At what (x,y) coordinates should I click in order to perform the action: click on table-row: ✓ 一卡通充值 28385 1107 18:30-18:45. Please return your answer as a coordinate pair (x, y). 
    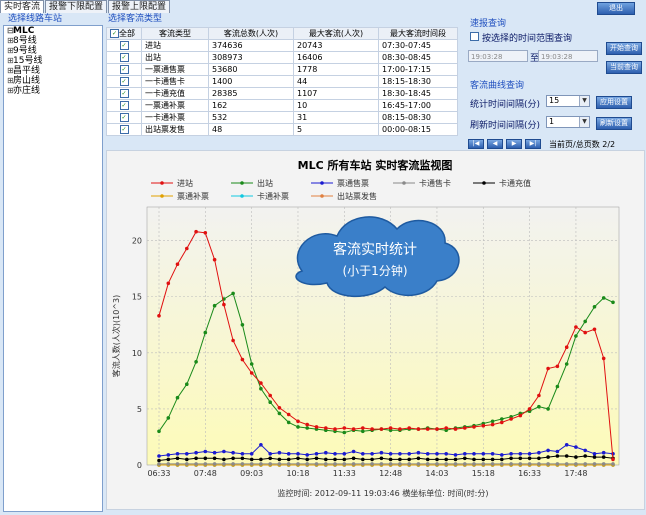
    Looking at the image, I should click on (282, 93).